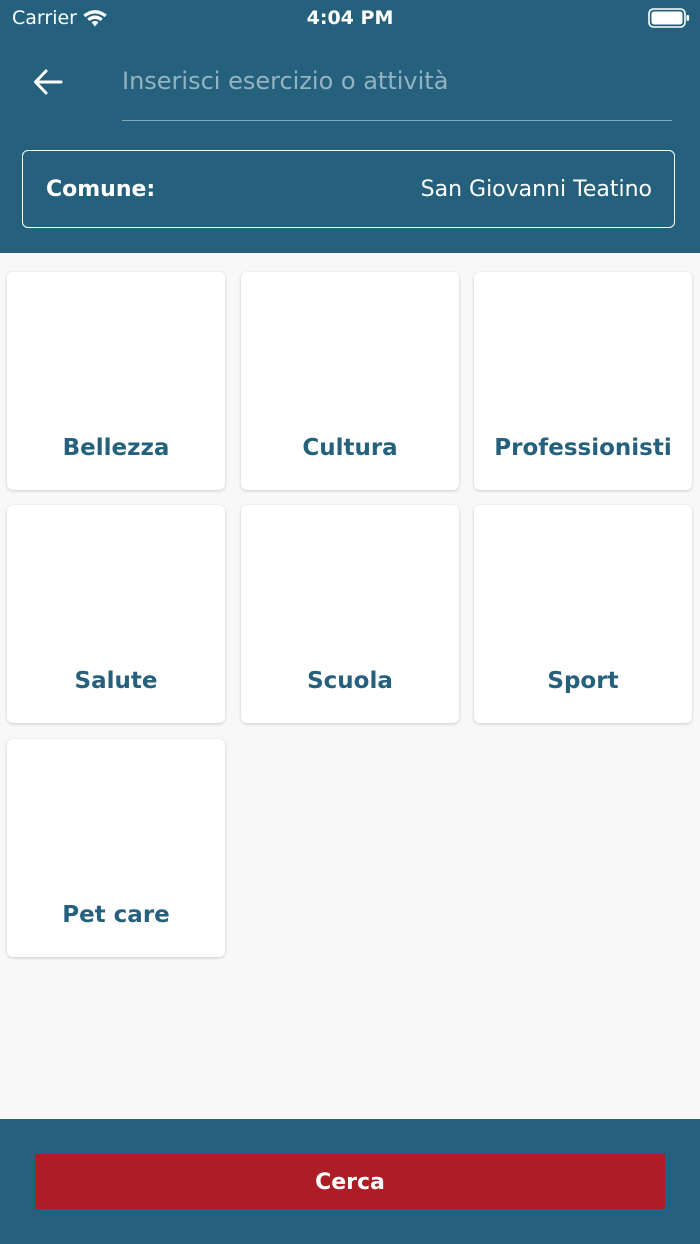 The height and width of the screenshot is (1244, 700). What do you see at coordinates (116, 381) in the screenshot?
I see `category-card-bellezza: Bellezza` at bounding box center [116, 381].